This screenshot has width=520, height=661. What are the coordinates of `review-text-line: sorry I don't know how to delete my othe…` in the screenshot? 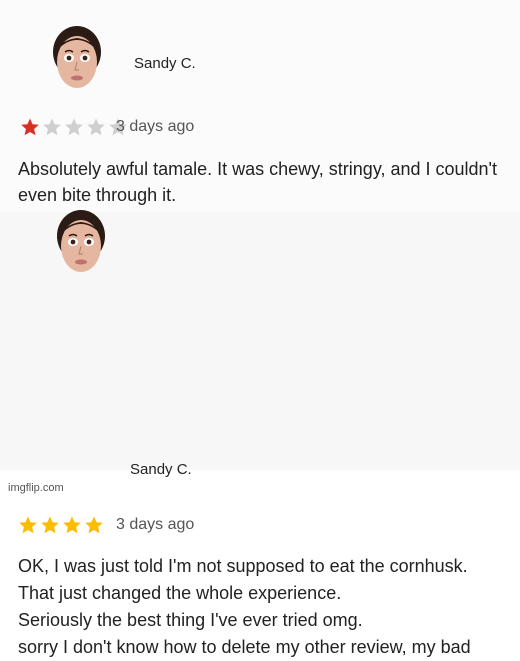 It's located at (244, 647).